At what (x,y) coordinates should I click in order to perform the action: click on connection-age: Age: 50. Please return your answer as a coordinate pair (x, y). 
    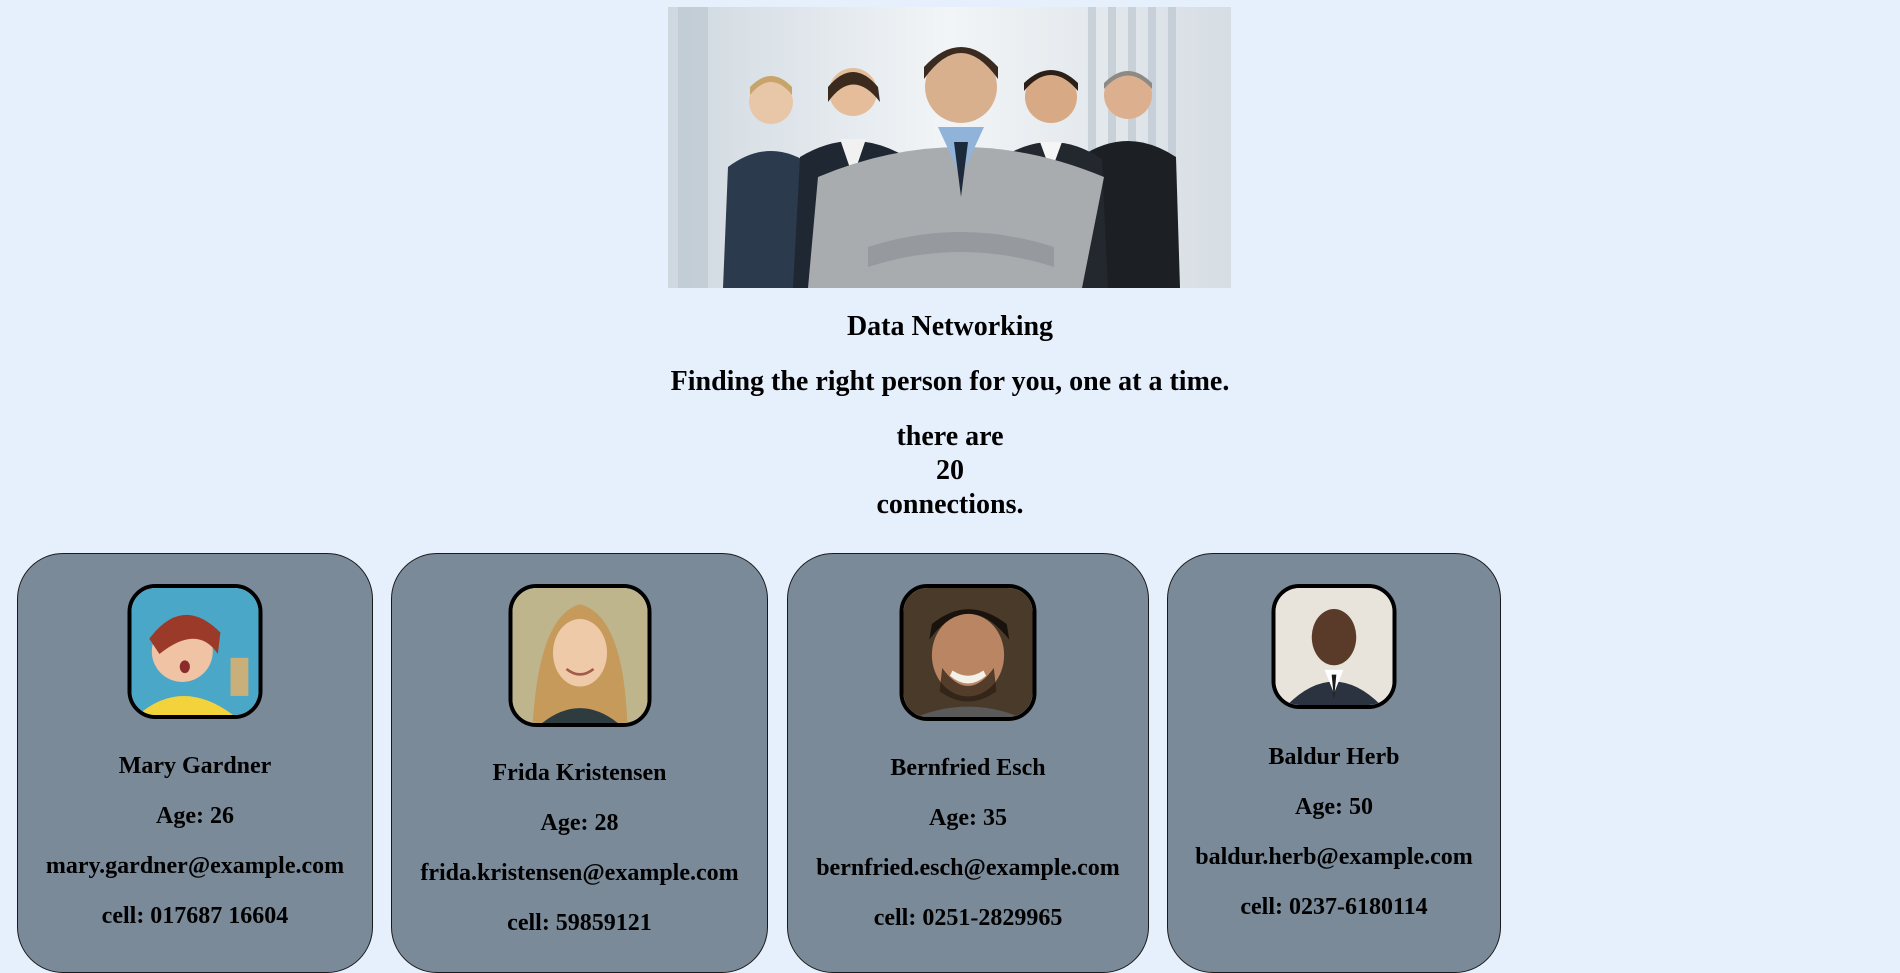
    Looking at the image, I should click on (1334, 807).